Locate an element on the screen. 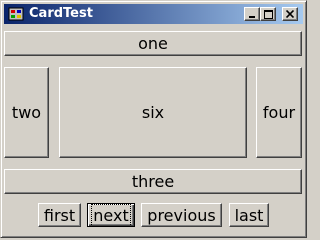  next-button: next is located at coordinates (111, 215).